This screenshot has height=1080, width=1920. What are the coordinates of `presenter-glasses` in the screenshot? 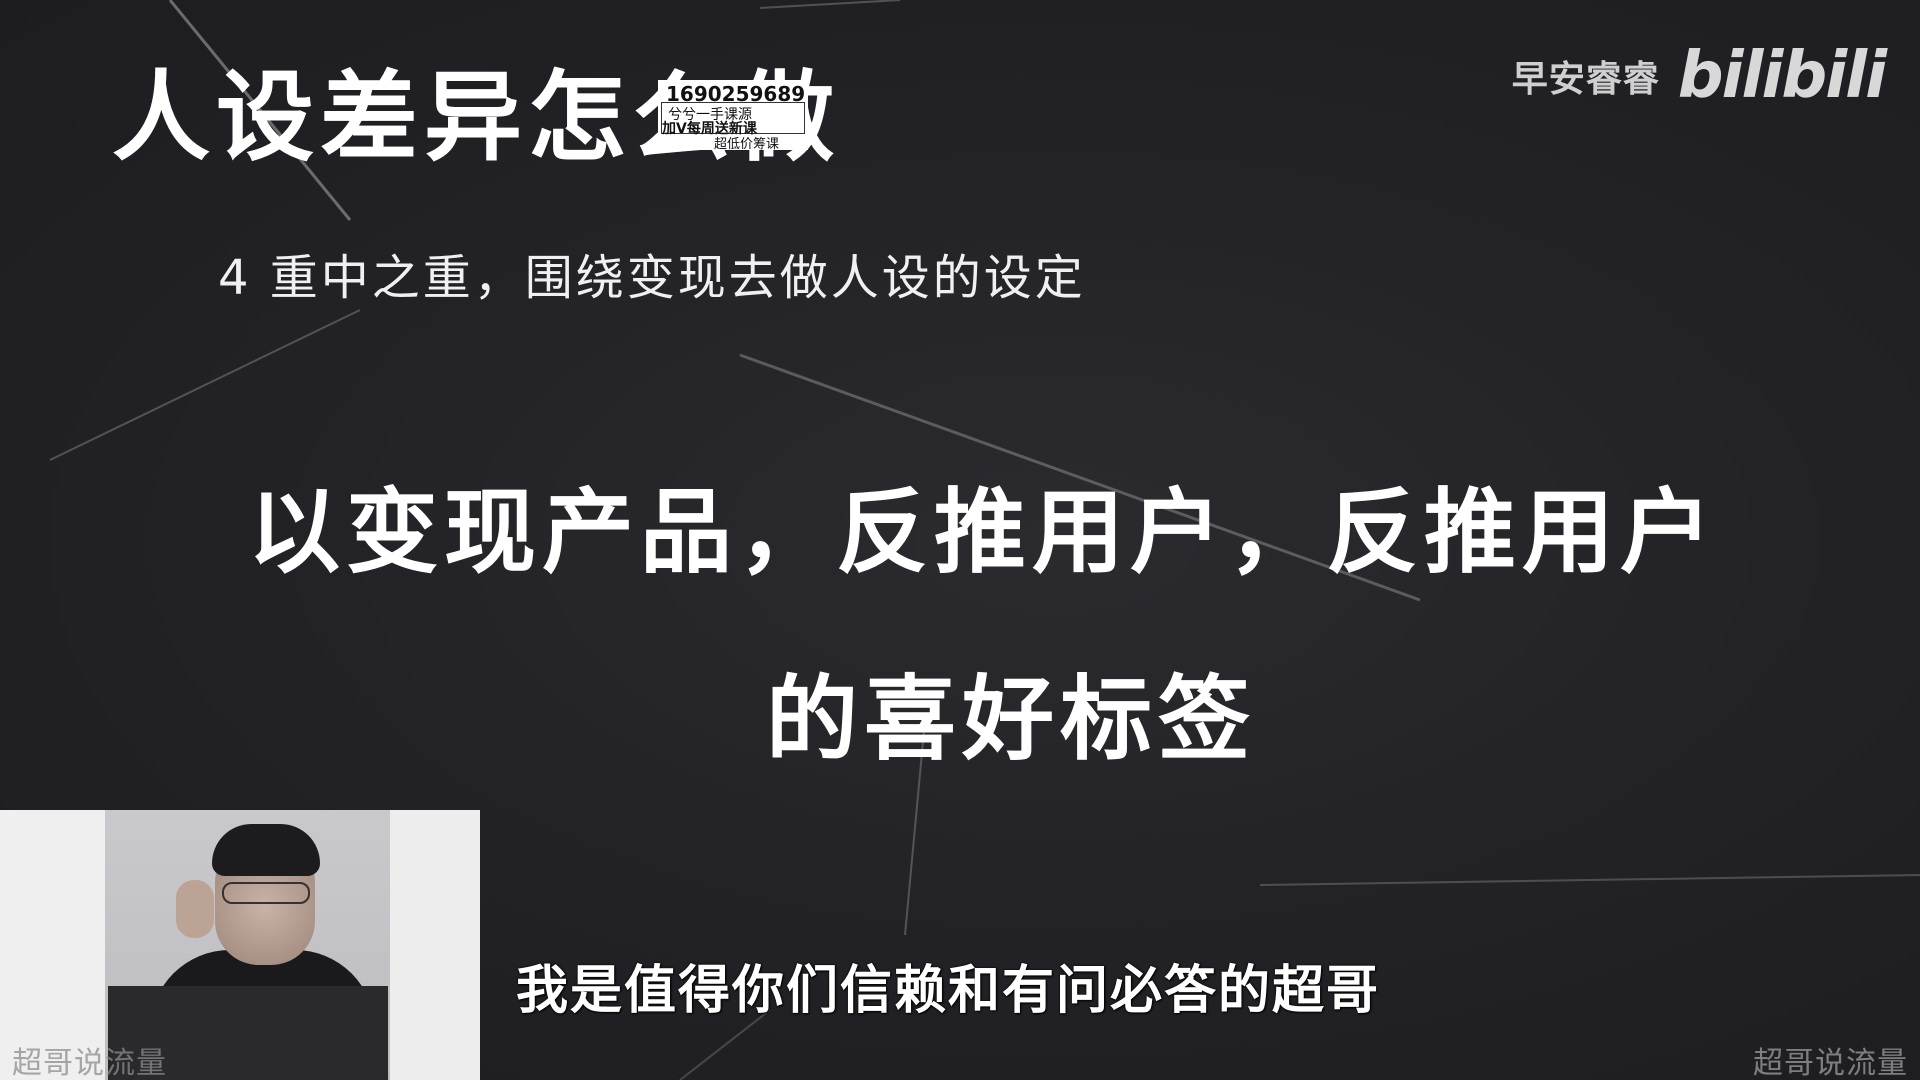 It's located at (266, 893).